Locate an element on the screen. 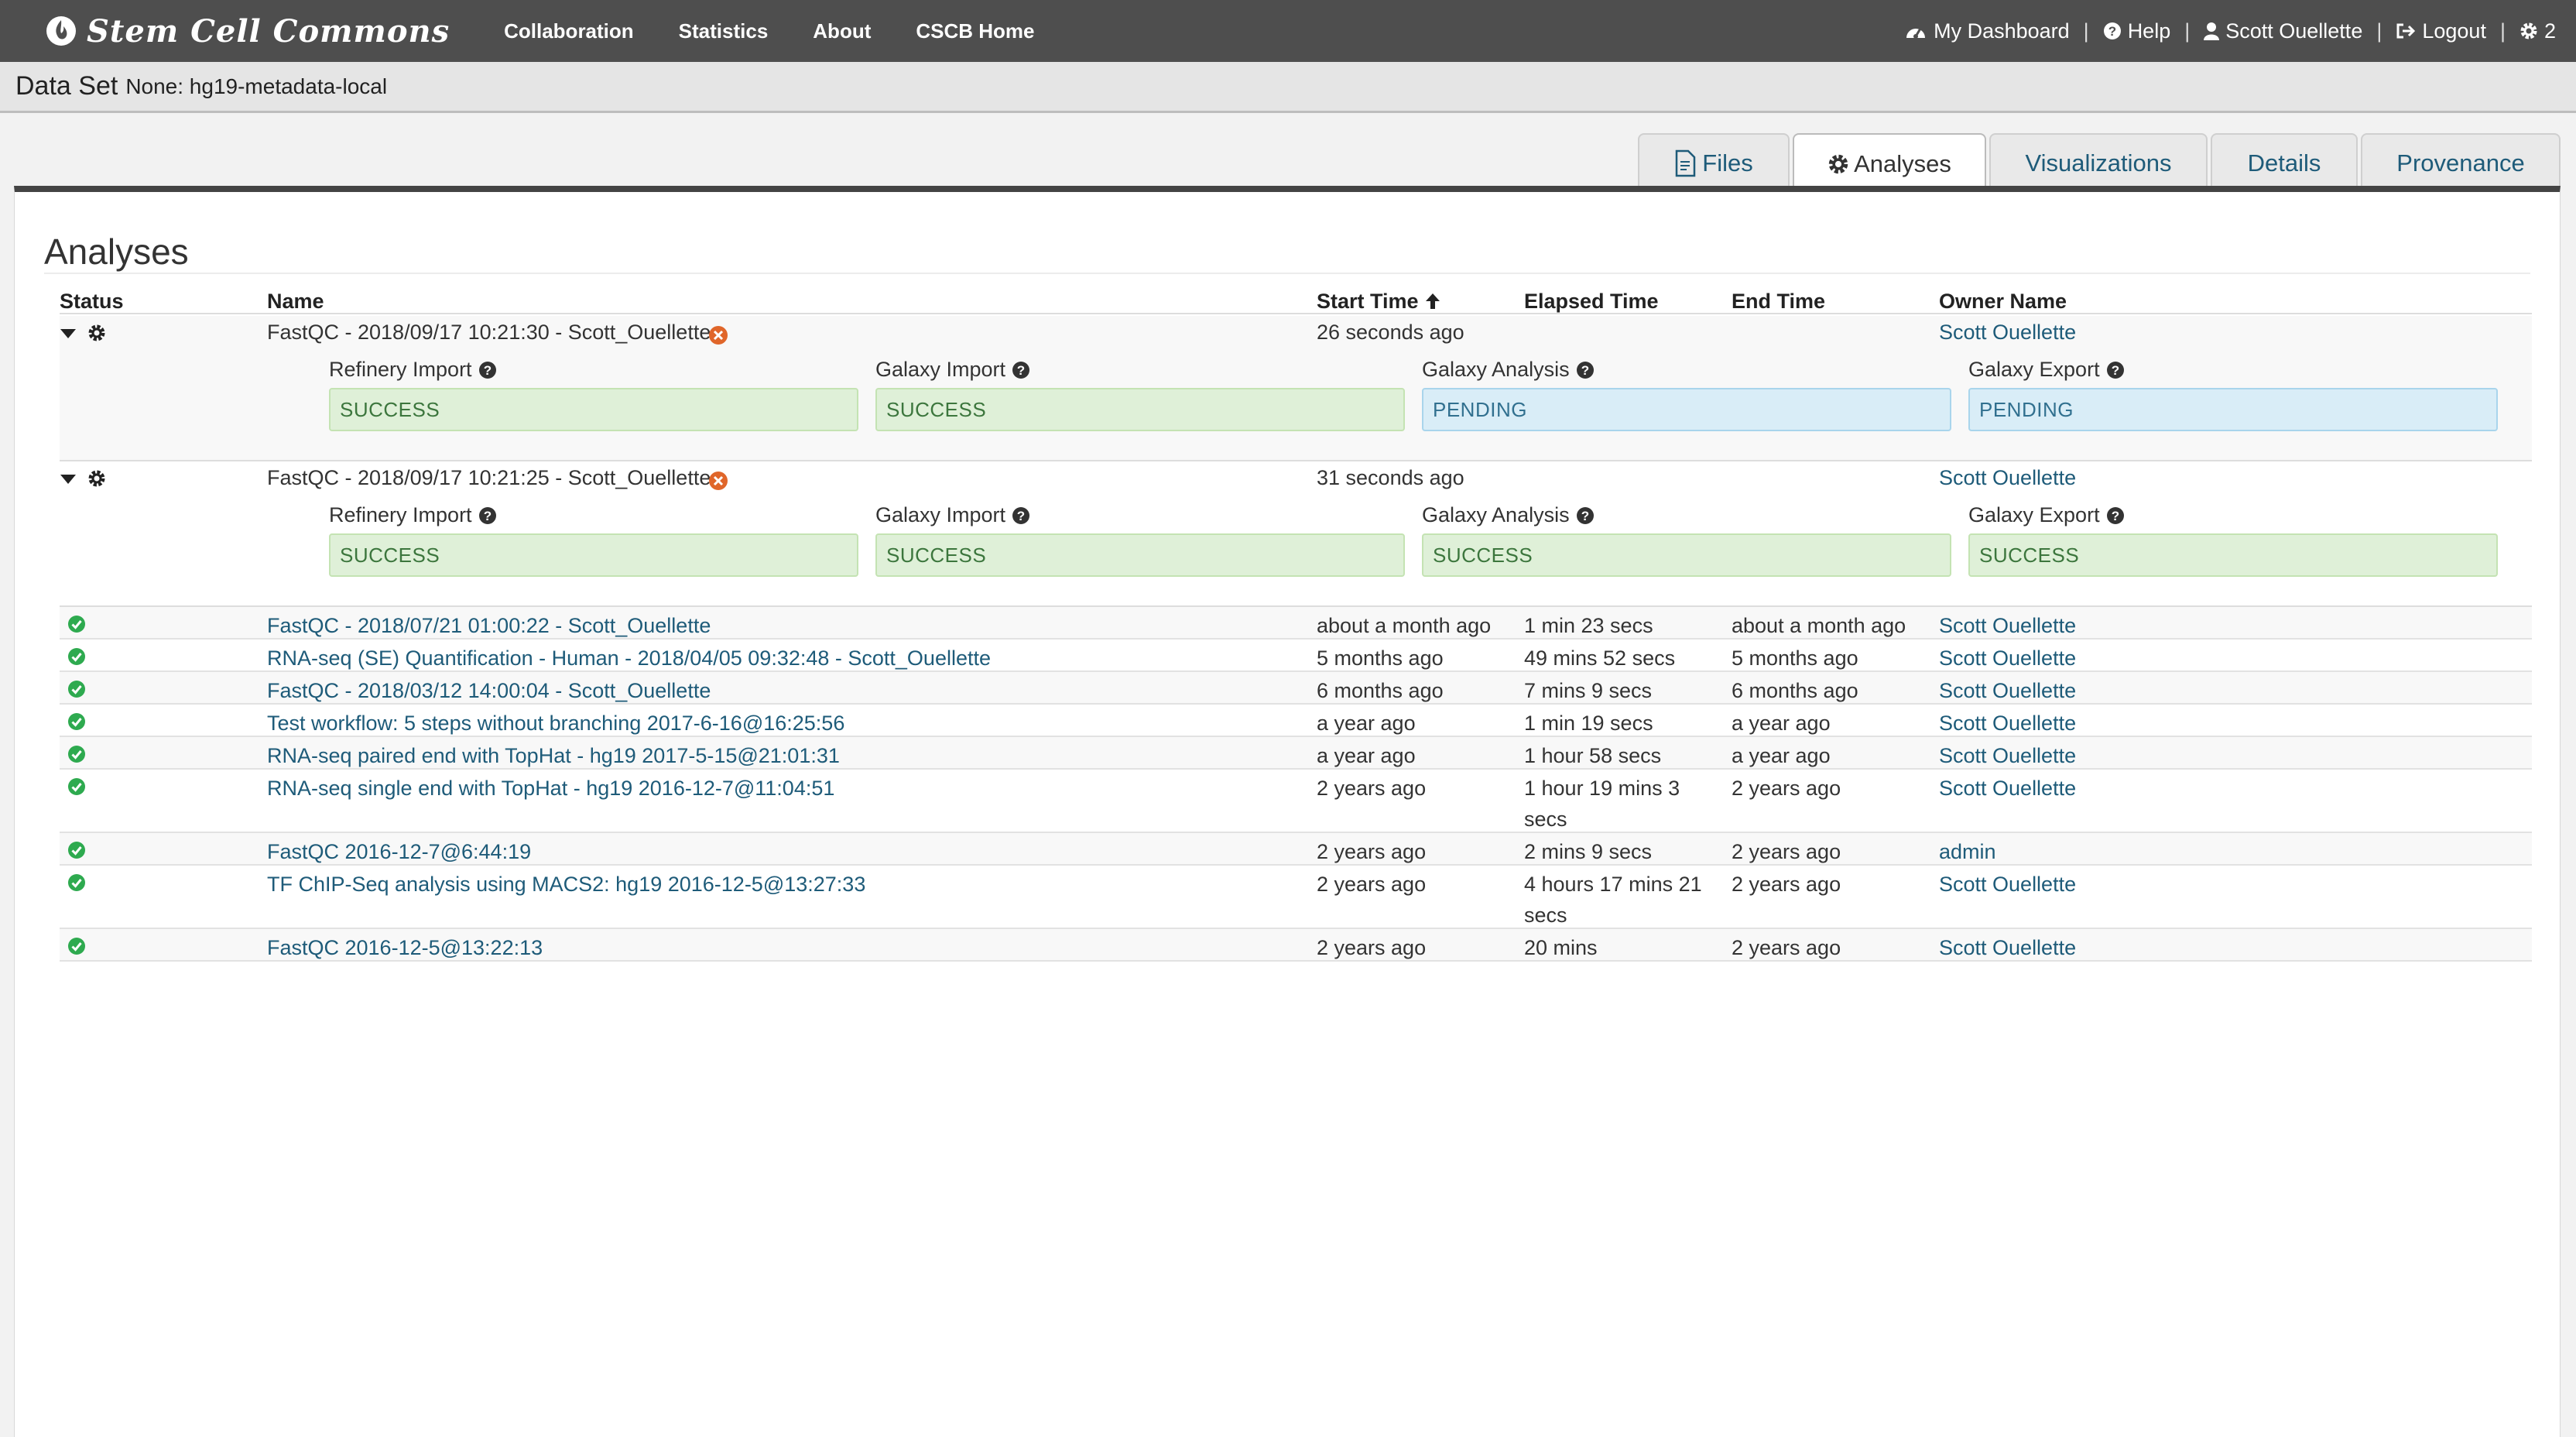 Image resolution: width=2576 pixels, height=1437 pixels. tab-visualizations-label: Visualizations is located at coordinates (2098, 163).